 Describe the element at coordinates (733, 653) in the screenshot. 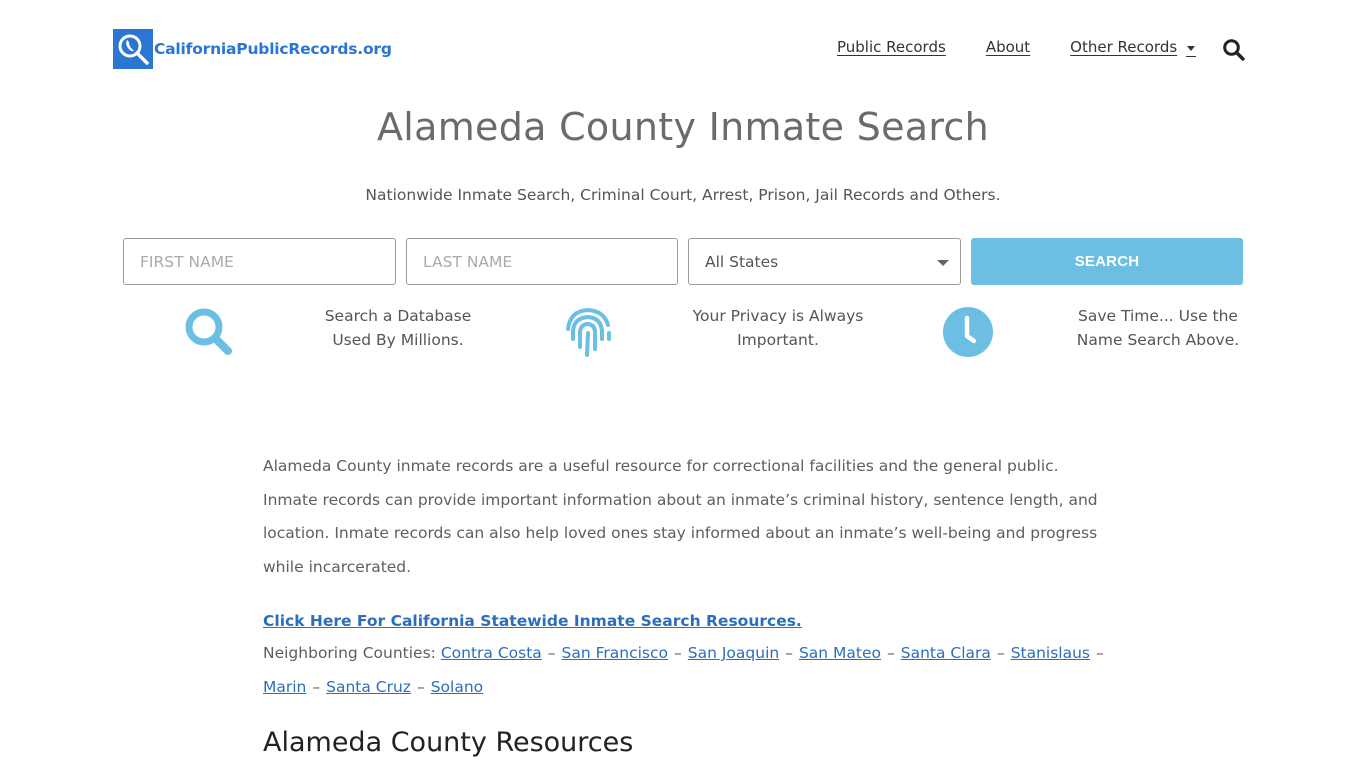

I see `county-link: San Joaquin` at that location.